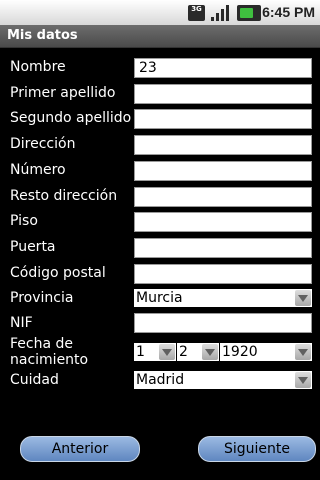 Image resolution: width=320 pixels, height=480 pixels. I want to click on birth-month-select: 2, so click(198, 352).